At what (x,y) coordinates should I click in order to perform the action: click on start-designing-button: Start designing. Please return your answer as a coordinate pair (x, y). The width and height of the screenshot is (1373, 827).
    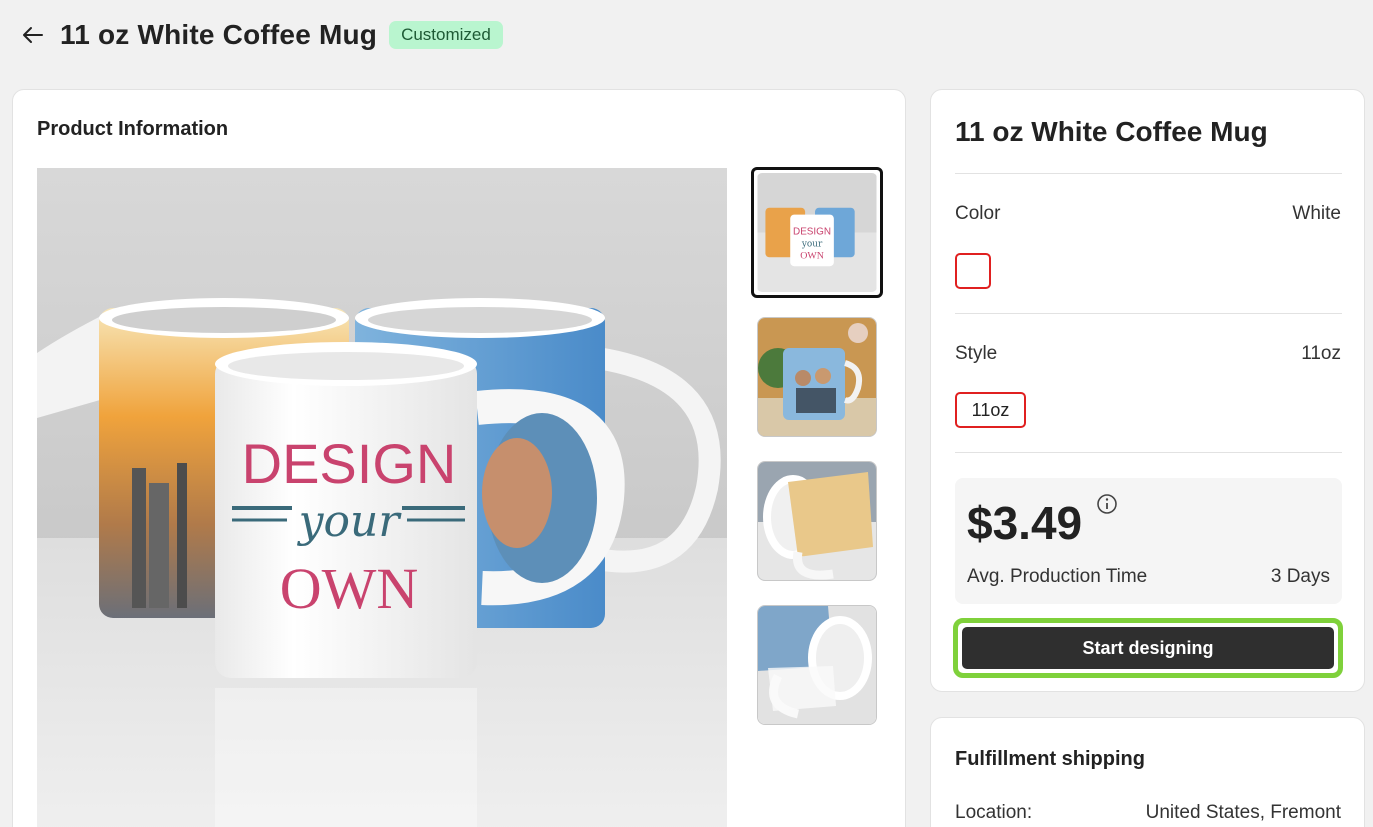
    Looking at the image, I should click on (1148, 648).